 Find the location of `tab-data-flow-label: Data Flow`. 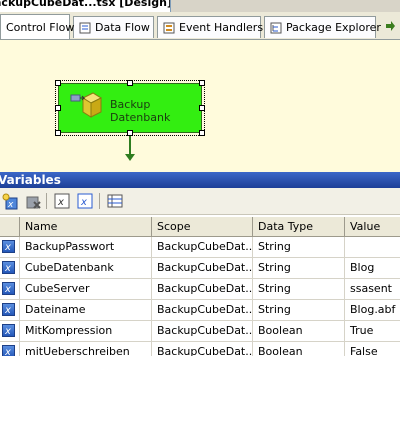

tab-data-flow-label: Data Flow is located at coordinates (122, 27).